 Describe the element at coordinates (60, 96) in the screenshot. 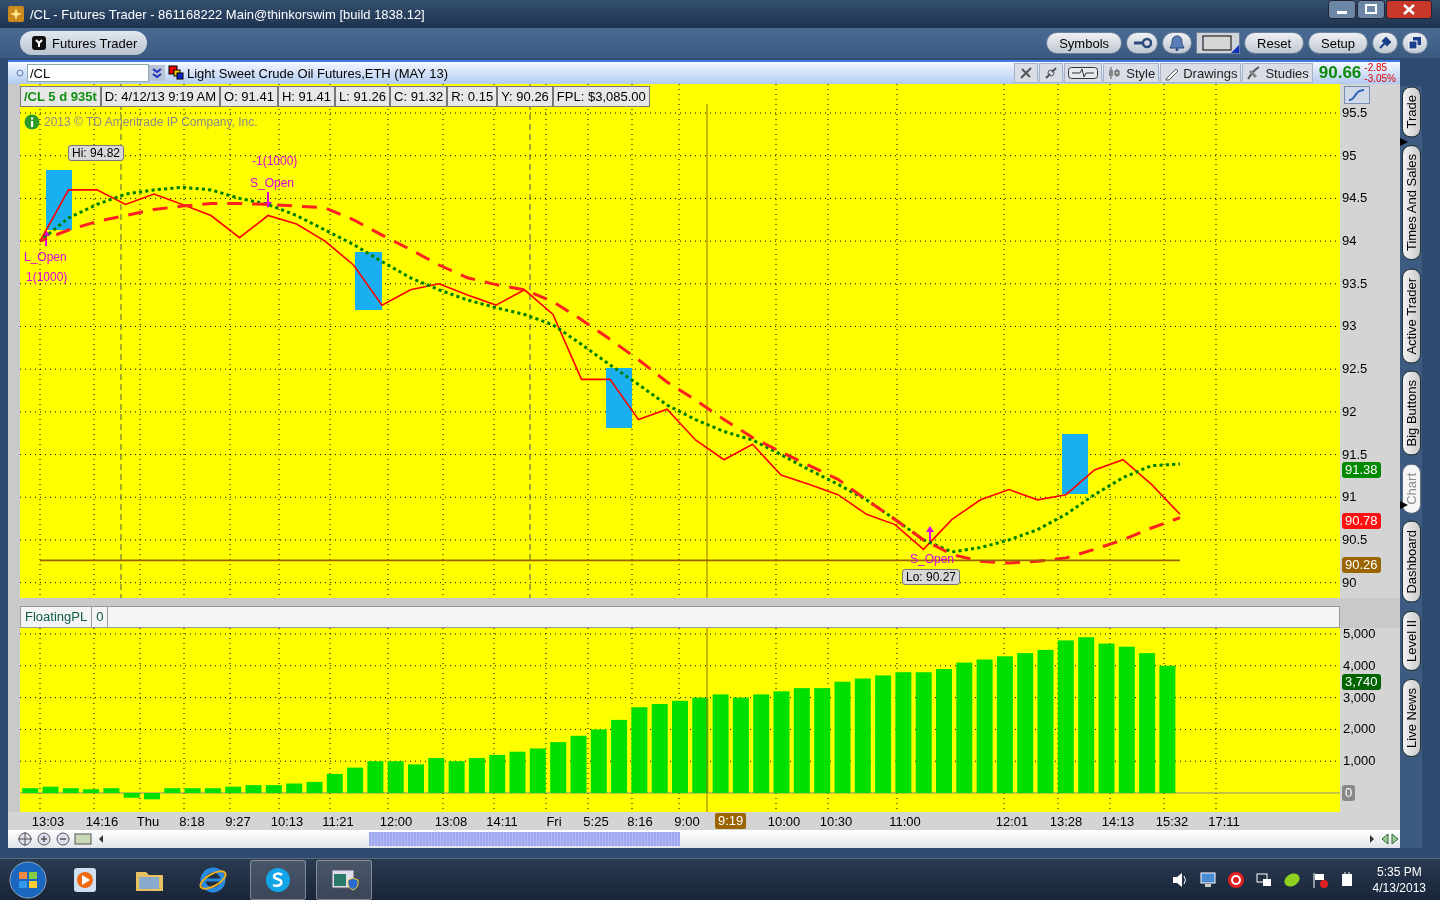

I see `info-cell: /CL 5 d 935t` at that location.